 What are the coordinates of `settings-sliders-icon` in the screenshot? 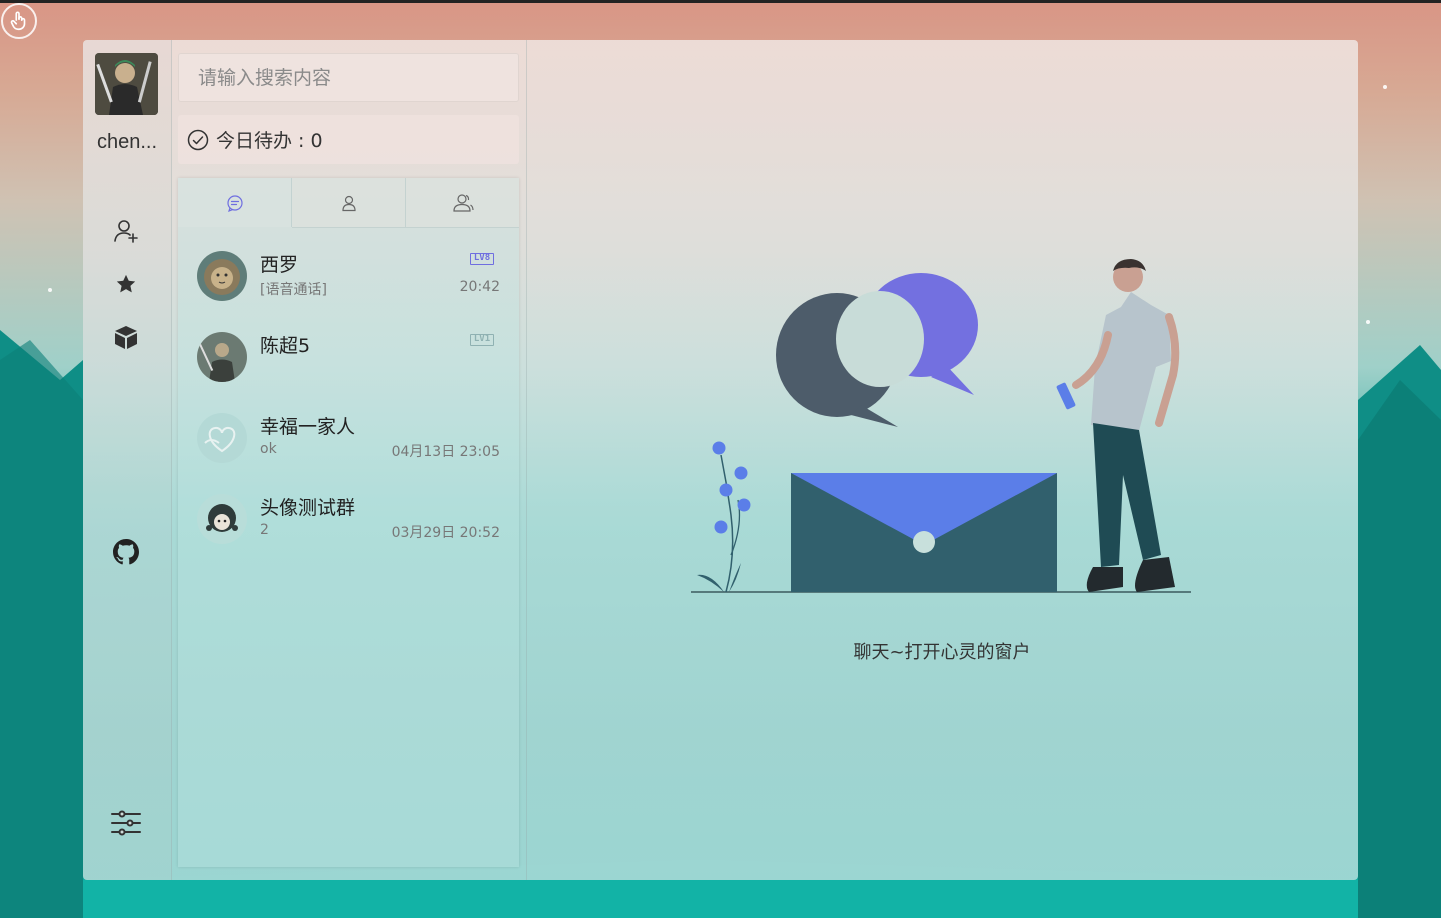 It's located at (126, 823).